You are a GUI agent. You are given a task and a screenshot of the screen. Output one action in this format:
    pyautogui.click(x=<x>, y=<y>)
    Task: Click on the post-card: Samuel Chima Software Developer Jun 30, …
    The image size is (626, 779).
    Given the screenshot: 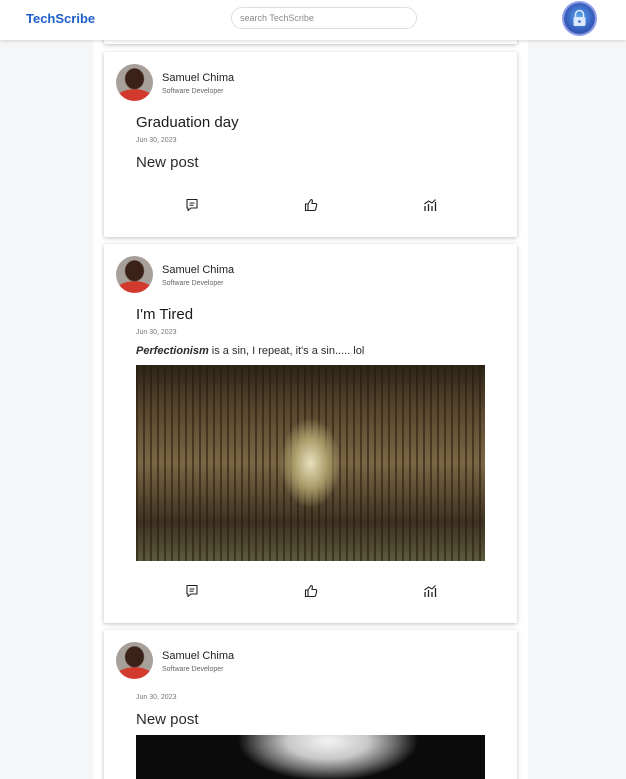 What is the action you would take?
    pyautogui.click(x=310, y=704)
    